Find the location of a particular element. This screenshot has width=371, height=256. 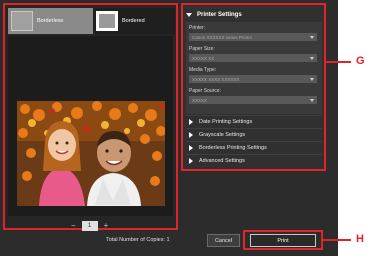

printer-settings-title: Printer Settings is located at coordinates (219, 15).